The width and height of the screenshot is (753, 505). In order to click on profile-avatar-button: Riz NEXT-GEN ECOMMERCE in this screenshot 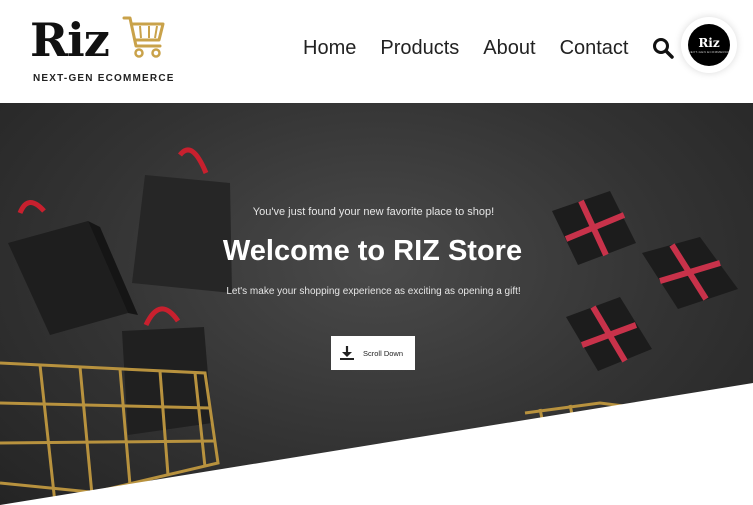, I will do `click(709, 45)`.